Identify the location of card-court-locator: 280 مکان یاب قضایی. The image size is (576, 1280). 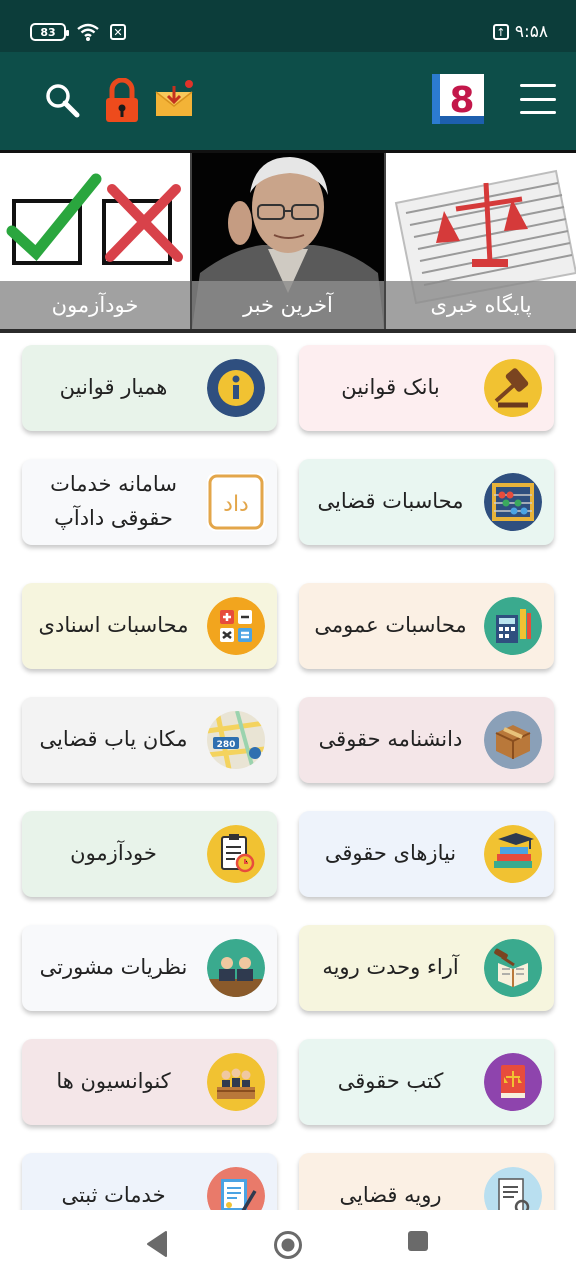
(149, 740).